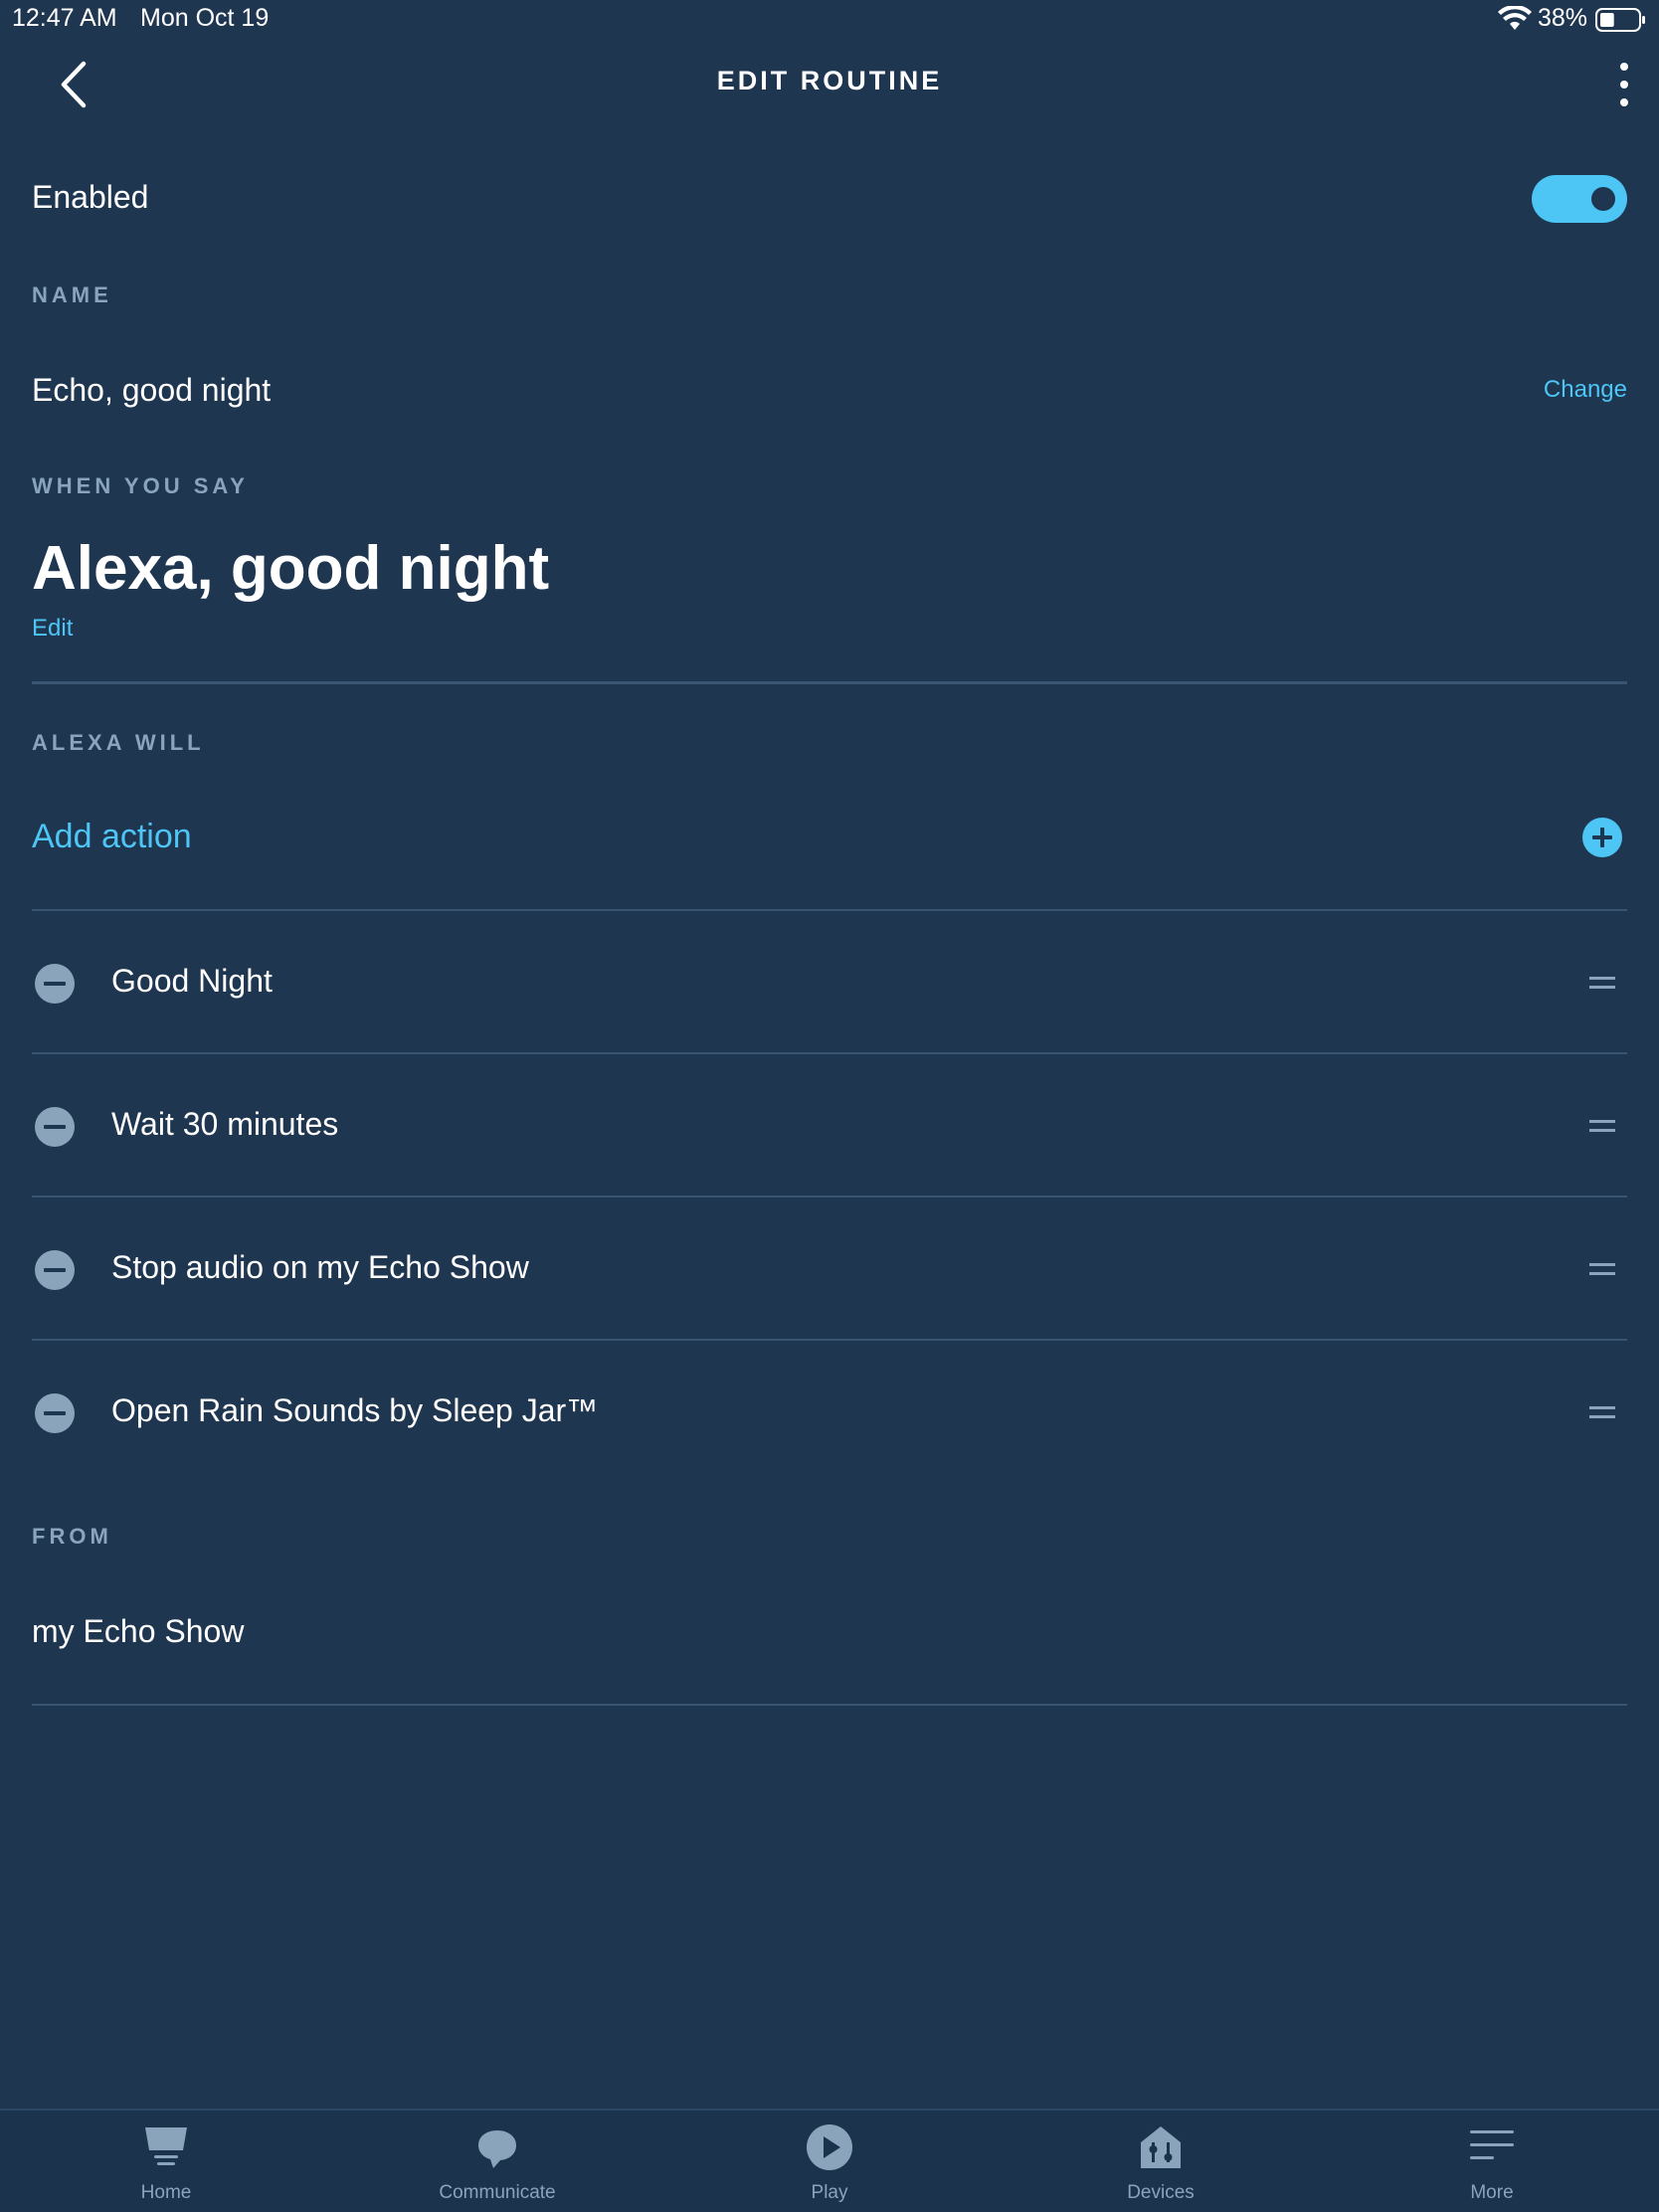  Describe the element at coordinates (225, 1124) in the screenshot. I see `action-label: Wait 30 minutes` at that location.